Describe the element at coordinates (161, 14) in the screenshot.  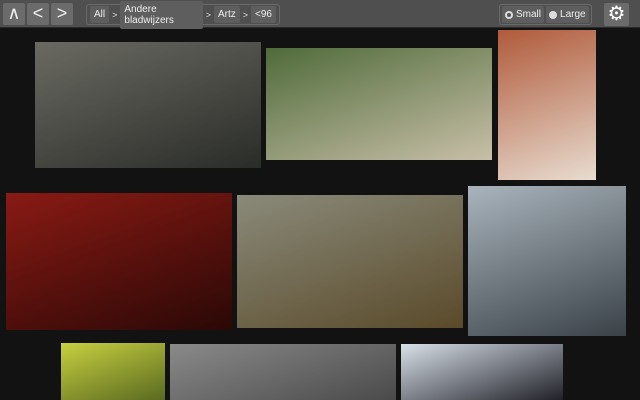
I see `crumb-andere-bladwijzers: Andere bladwijzers` at that location.